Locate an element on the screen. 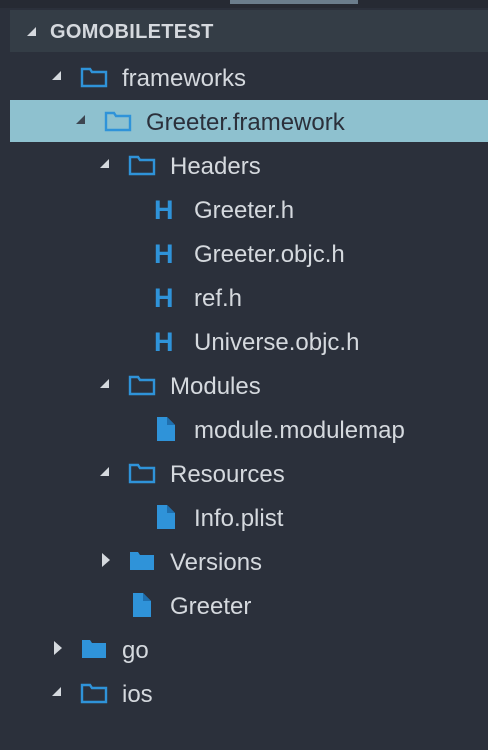 The height and width of the screenshot is (750, 488). tree-item-greeter-framework: Greeter.framework is located at coordinates (249, 121).